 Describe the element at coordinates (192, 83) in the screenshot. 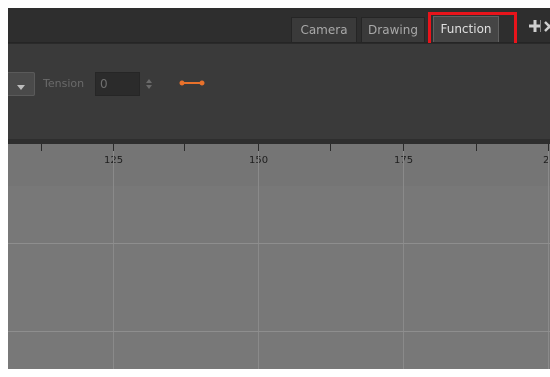

I see `orange-line-with-points-icon` at that location.